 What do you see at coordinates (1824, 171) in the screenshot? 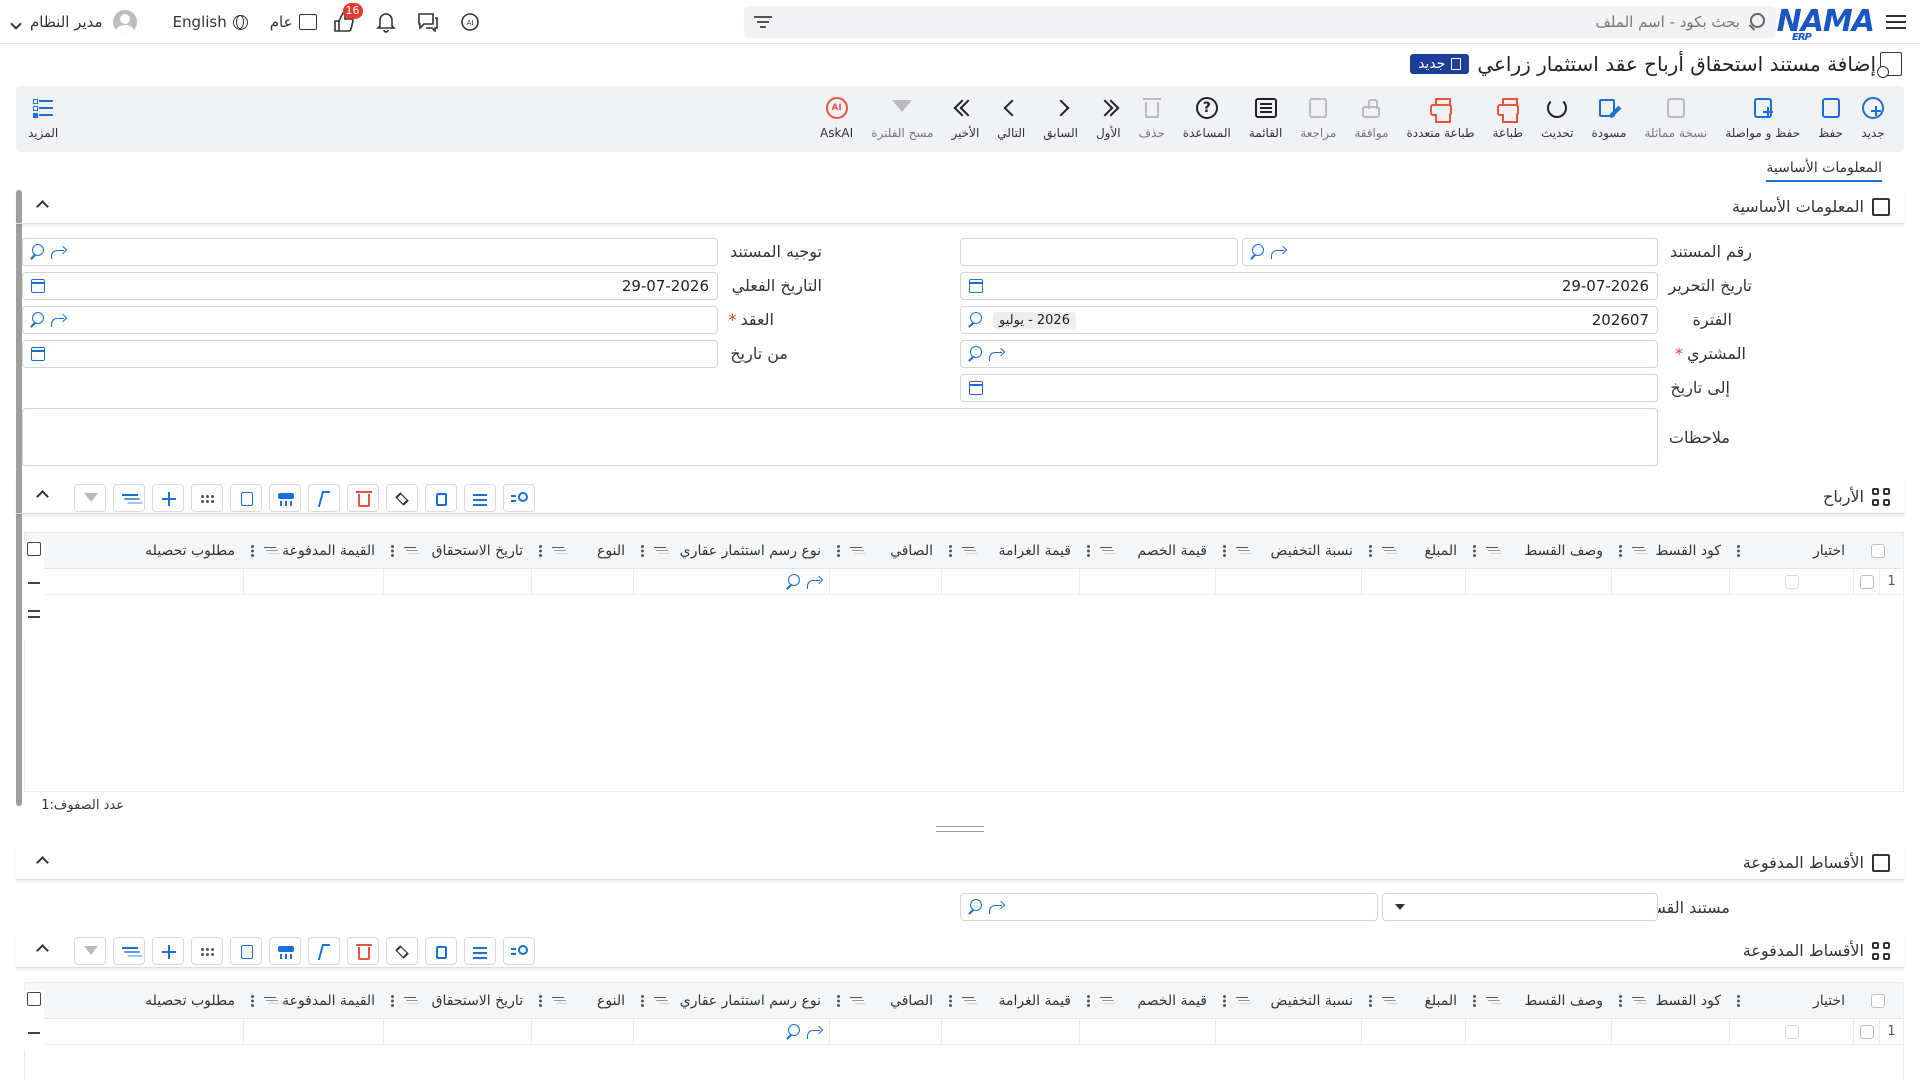
I see `tab-basic-info: المعلومات الأساسية` at bounding box center [1824, 171].